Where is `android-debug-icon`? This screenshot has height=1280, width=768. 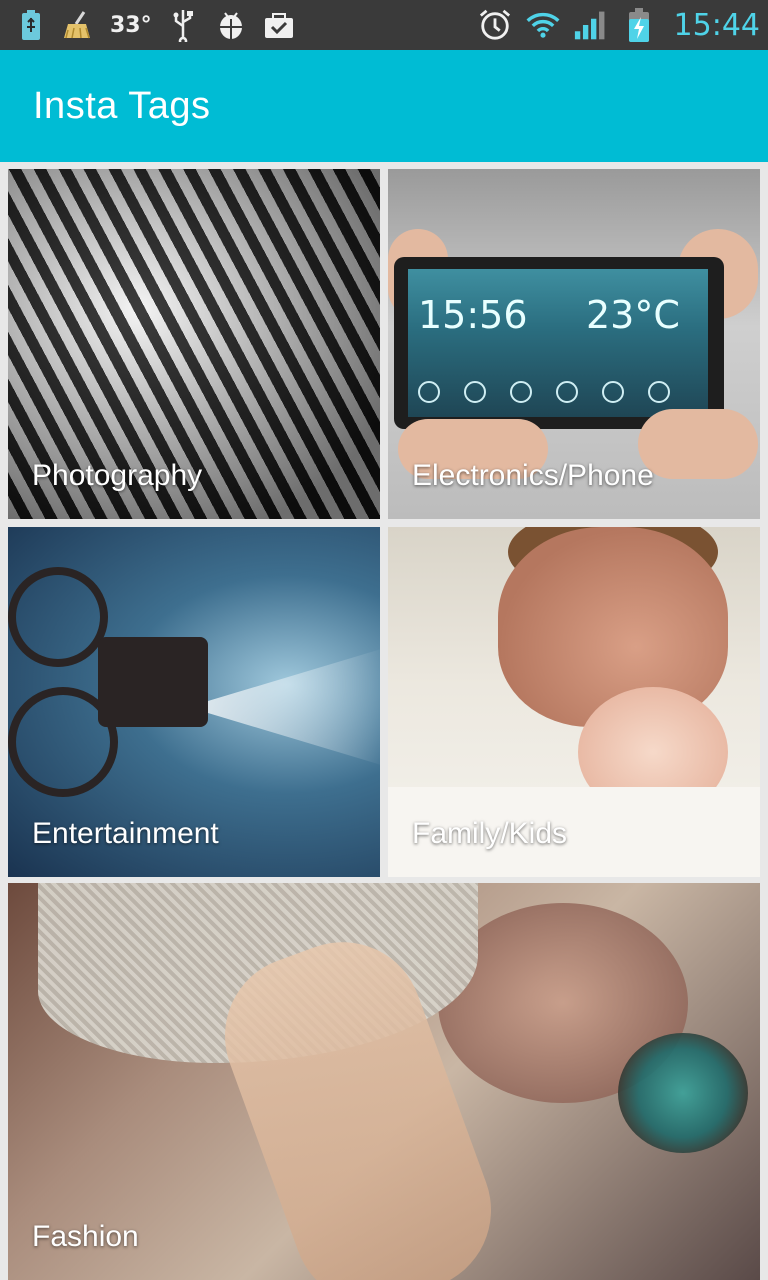
android-debug-icon is located at coordinates (231, 25).